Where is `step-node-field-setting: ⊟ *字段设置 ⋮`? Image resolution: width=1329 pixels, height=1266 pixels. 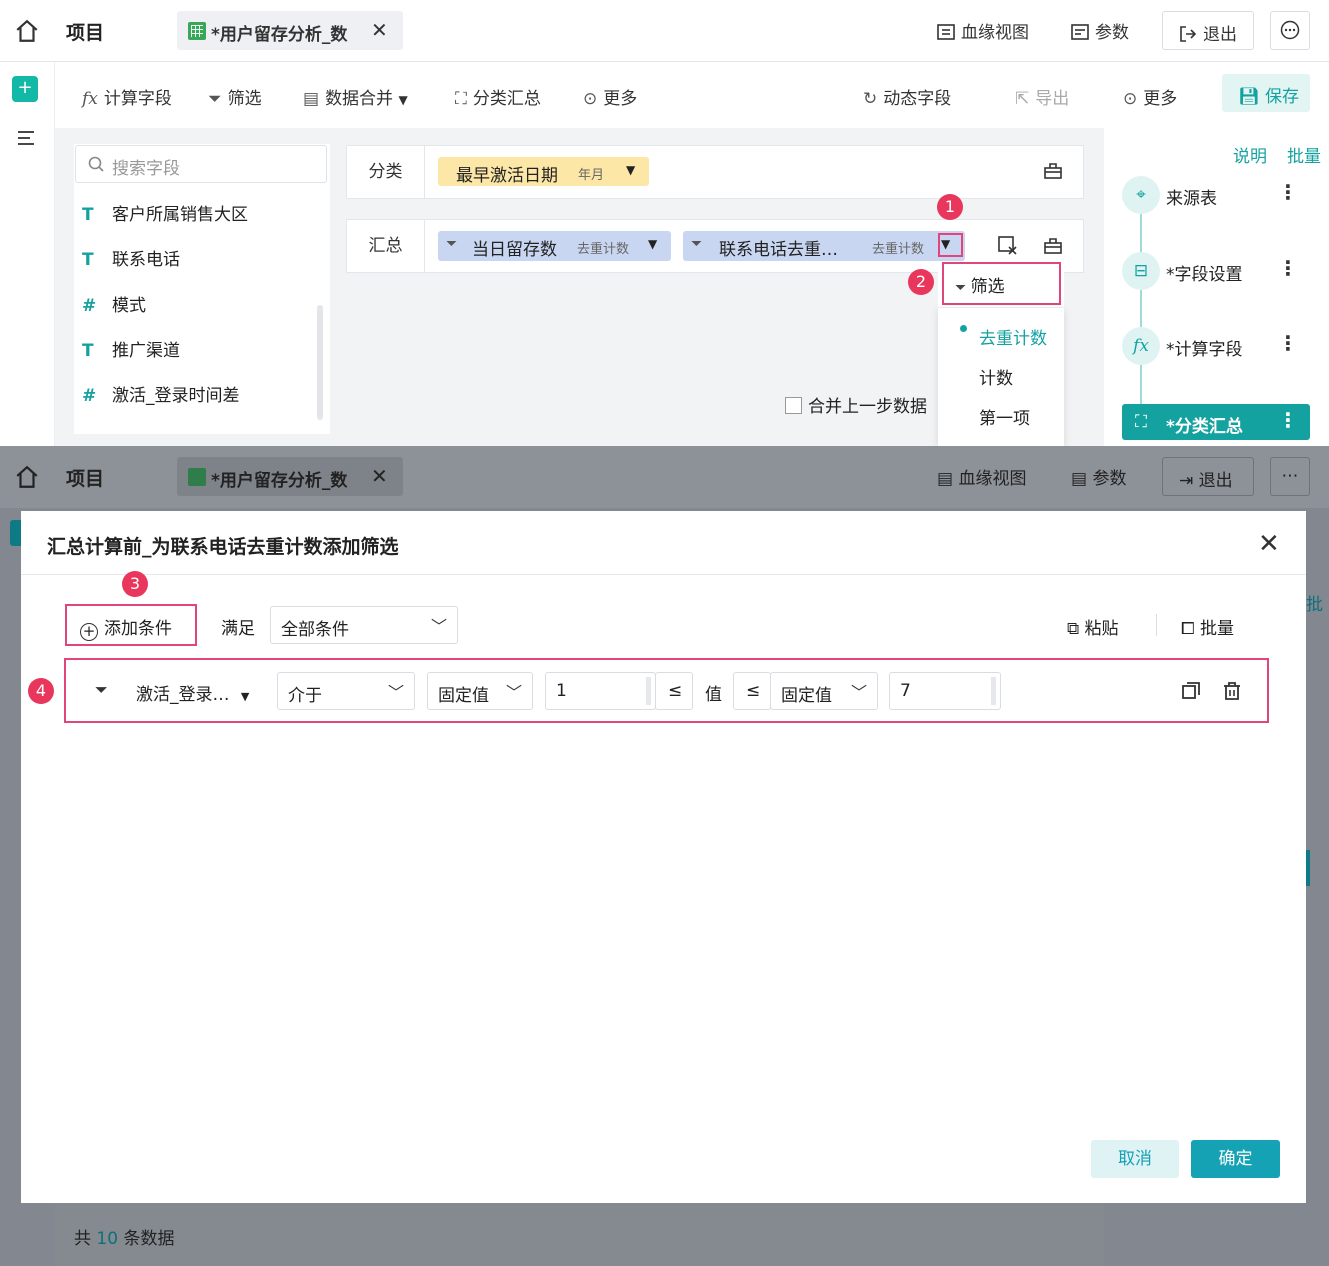
step-node-field-setting: ⊟ *字段设置 ⋮ is located at coordinates (1216, 271).